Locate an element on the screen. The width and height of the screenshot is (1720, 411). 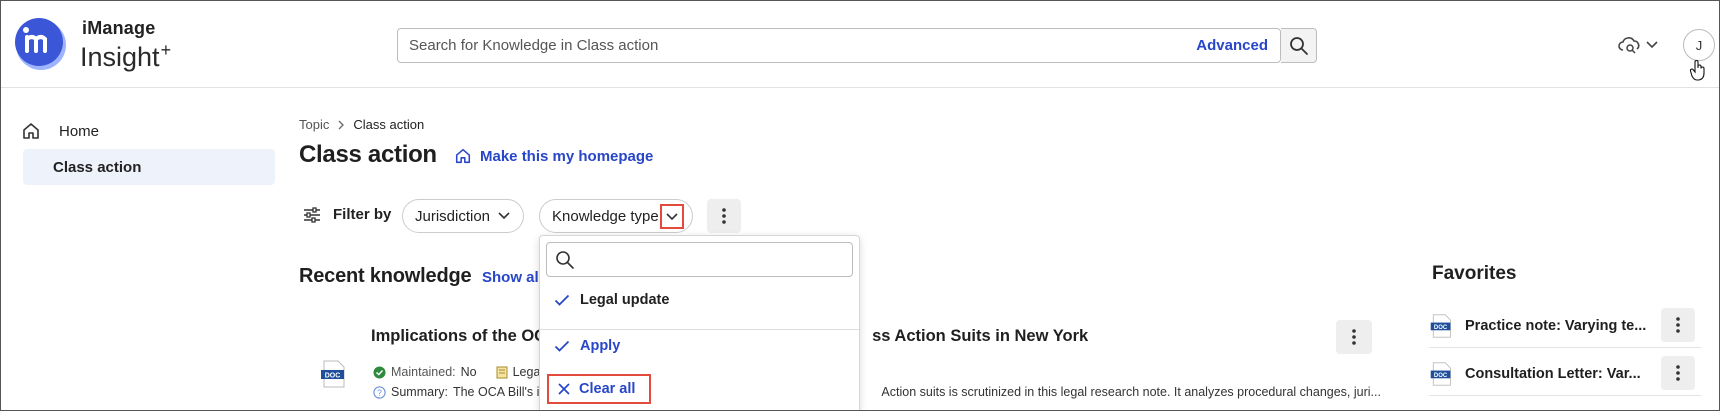
jurisdiction-label: Jurisdiction is located at coordinates (453, 216).